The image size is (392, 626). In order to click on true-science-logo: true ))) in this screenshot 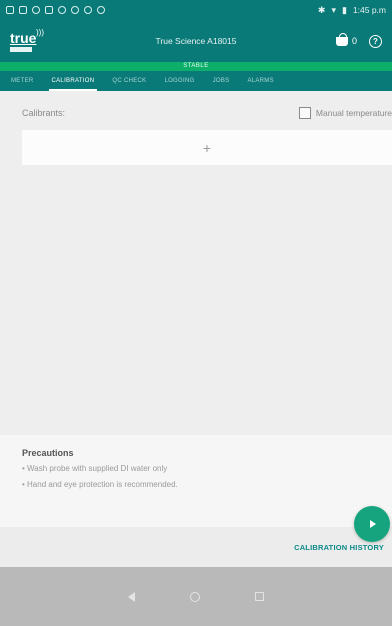, I will do `click(38, 41)`.